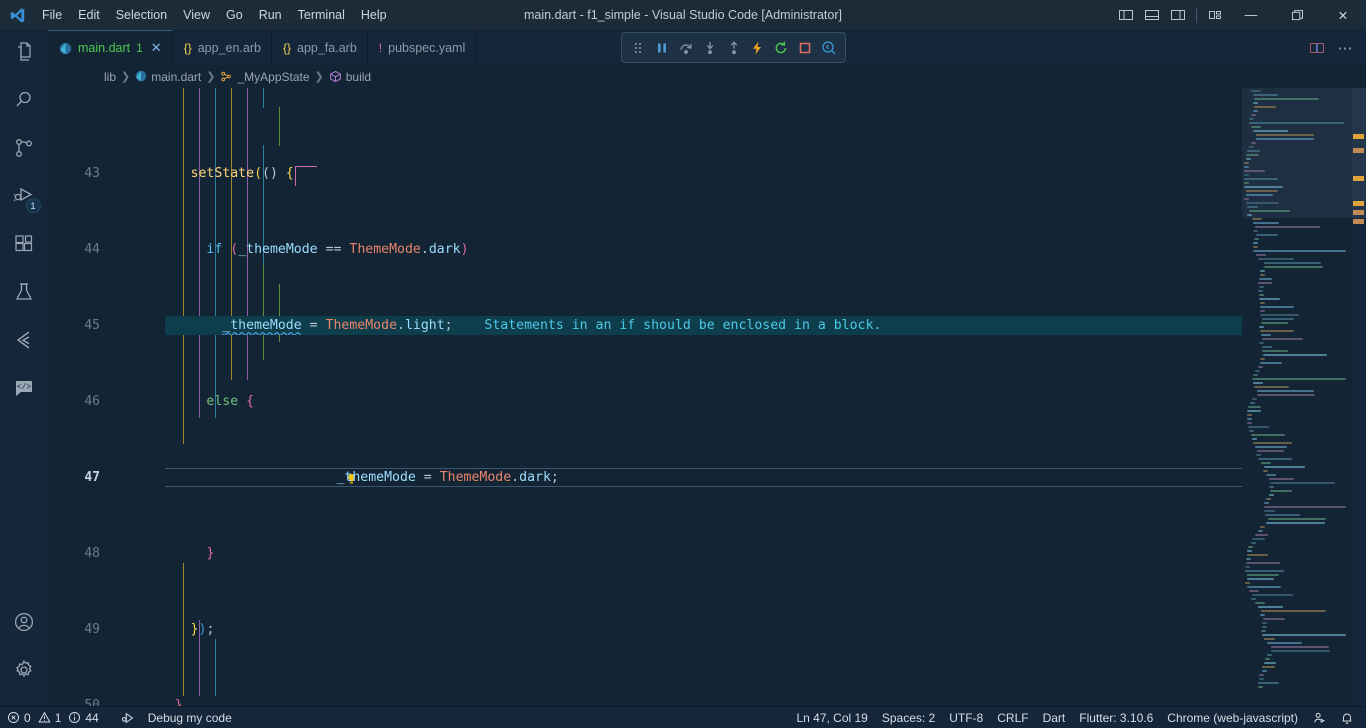 The width and height of the screenshot is (1366, 728). I want to click on files-icon, so click(24, 54).